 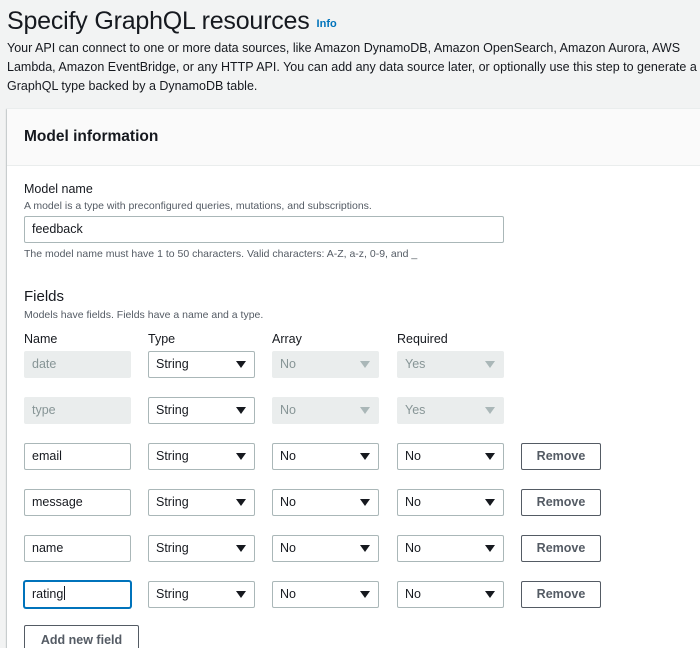 What do you see at coordinates (77, 594) in the screenshot?
I see `field-name-input: rating` at bounding box center [77, 594].